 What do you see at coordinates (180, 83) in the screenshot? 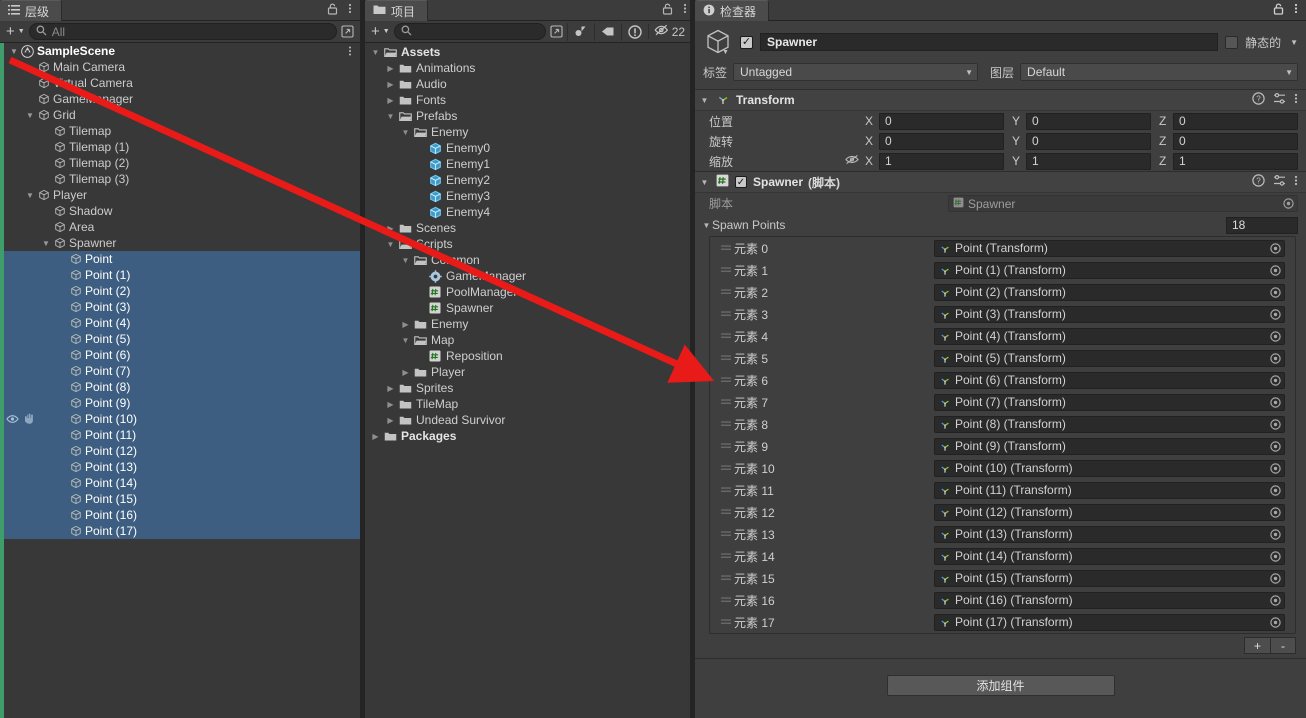
I see `hierarchy-item-virtual-camera: Virtual Camera` at bounding box center [180, 83].